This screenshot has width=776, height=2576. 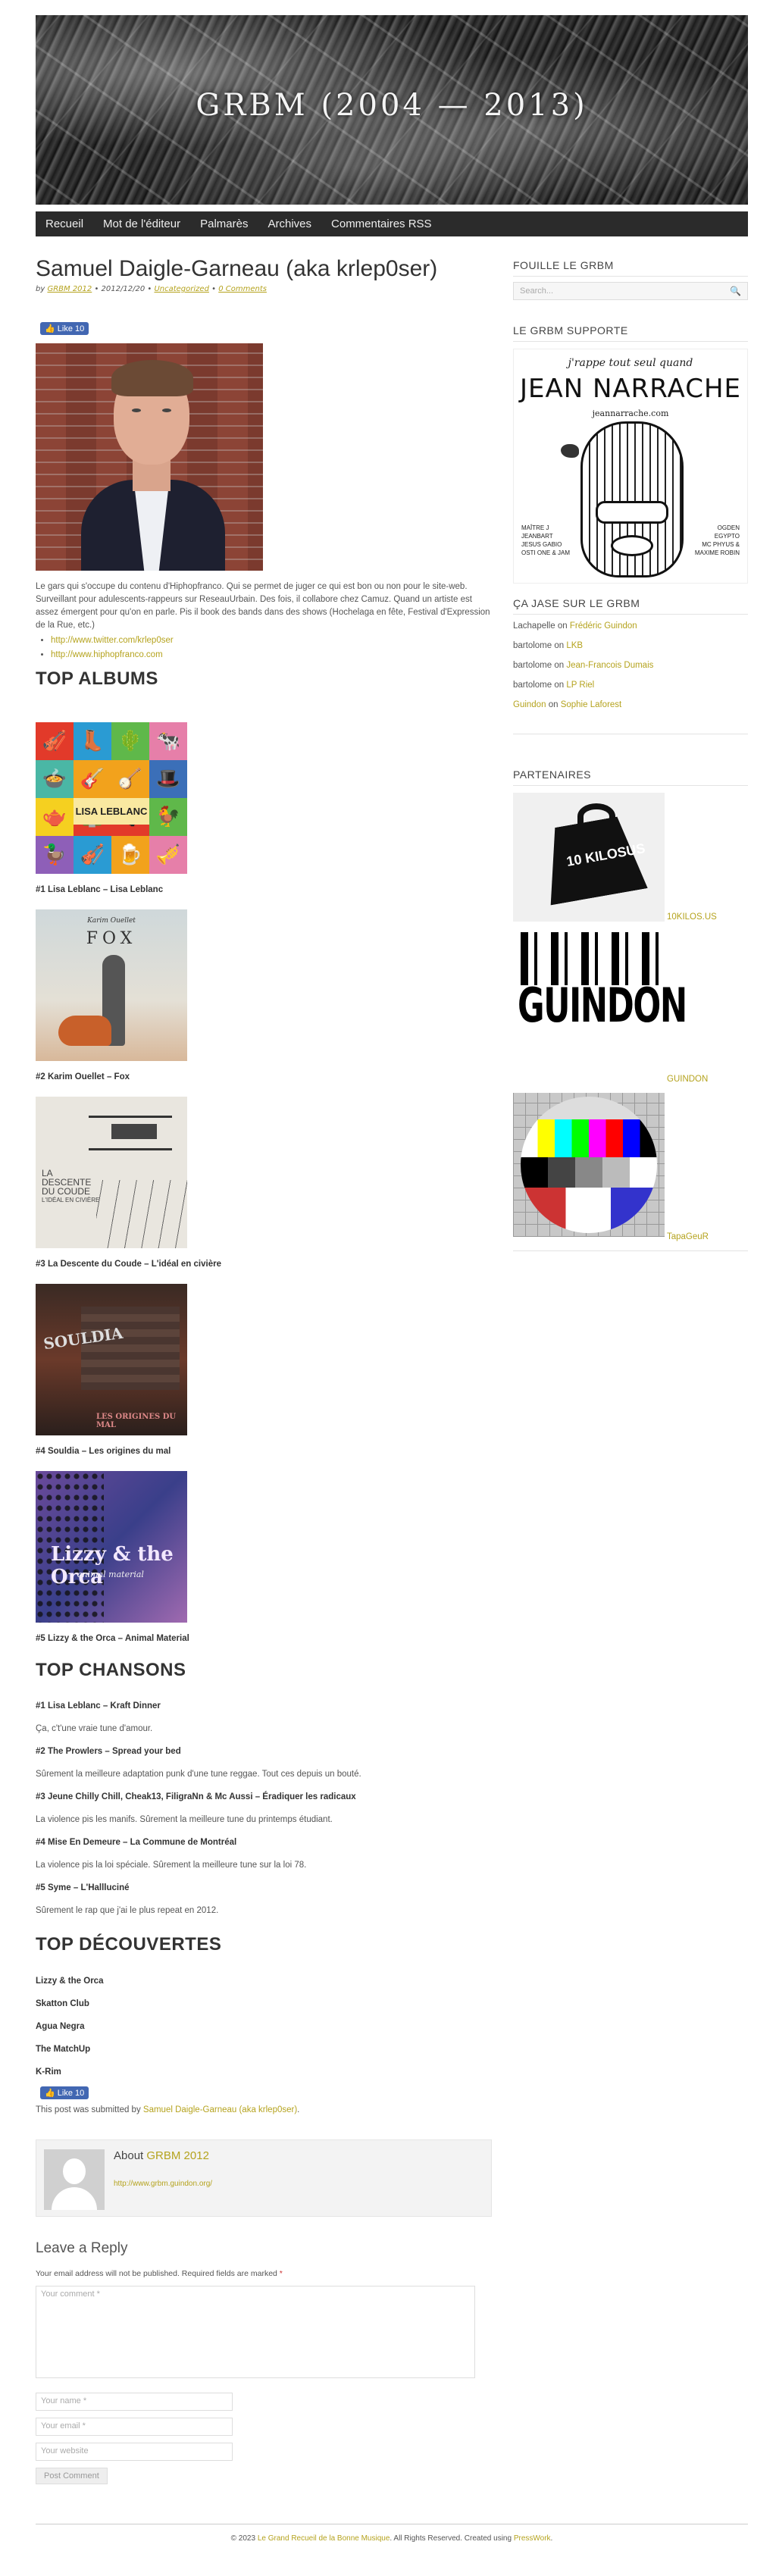 I want to click on recent-comment-3: bartolome on Jean-Francois Dumais, so click(x=583, y=665).